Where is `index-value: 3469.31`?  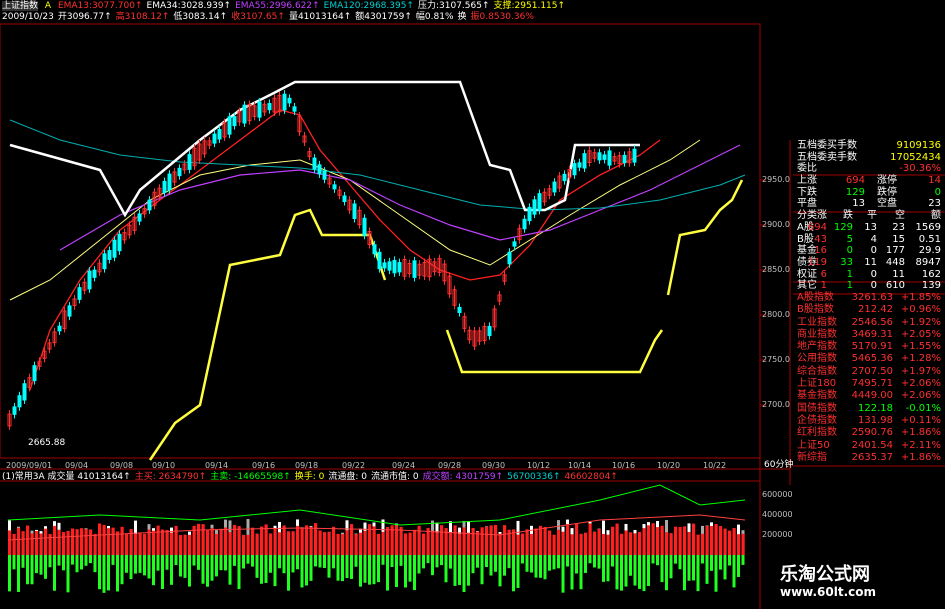 index-value: 3469.31 is located at coordinates (872, 334).